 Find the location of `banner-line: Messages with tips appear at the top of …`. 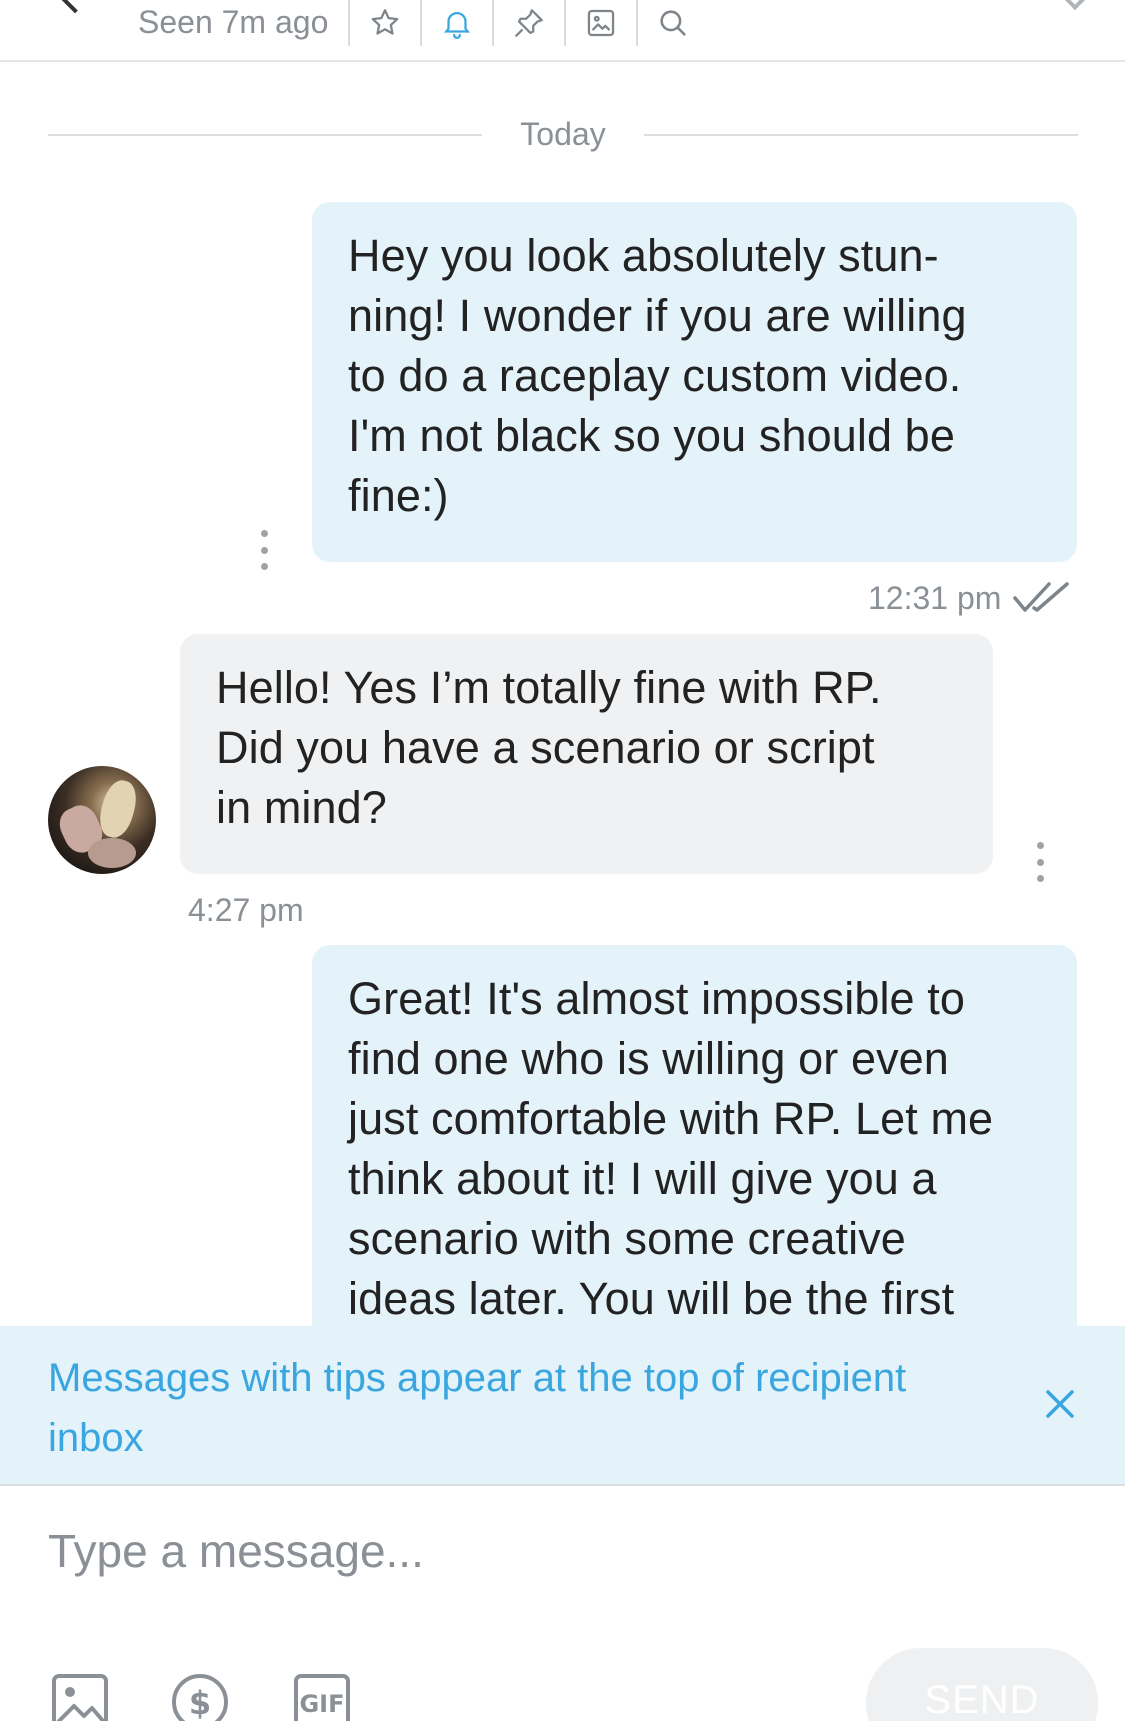

banner-line: Messages with tips appear at the top of … is located at coordinates (477, 1378).